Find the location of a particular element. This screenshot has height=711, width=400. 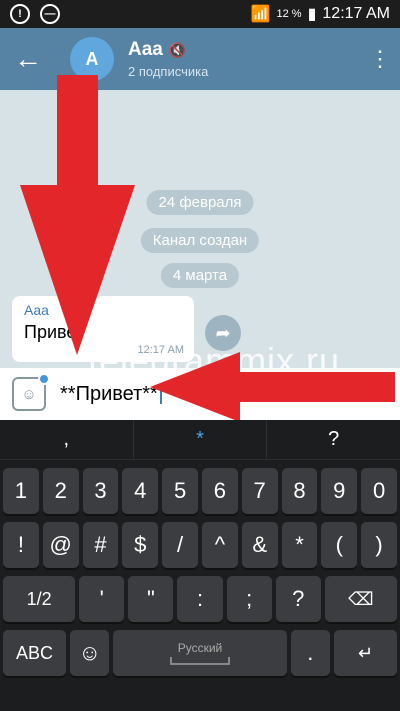

key: 0 is located at coordinates (379, 491).